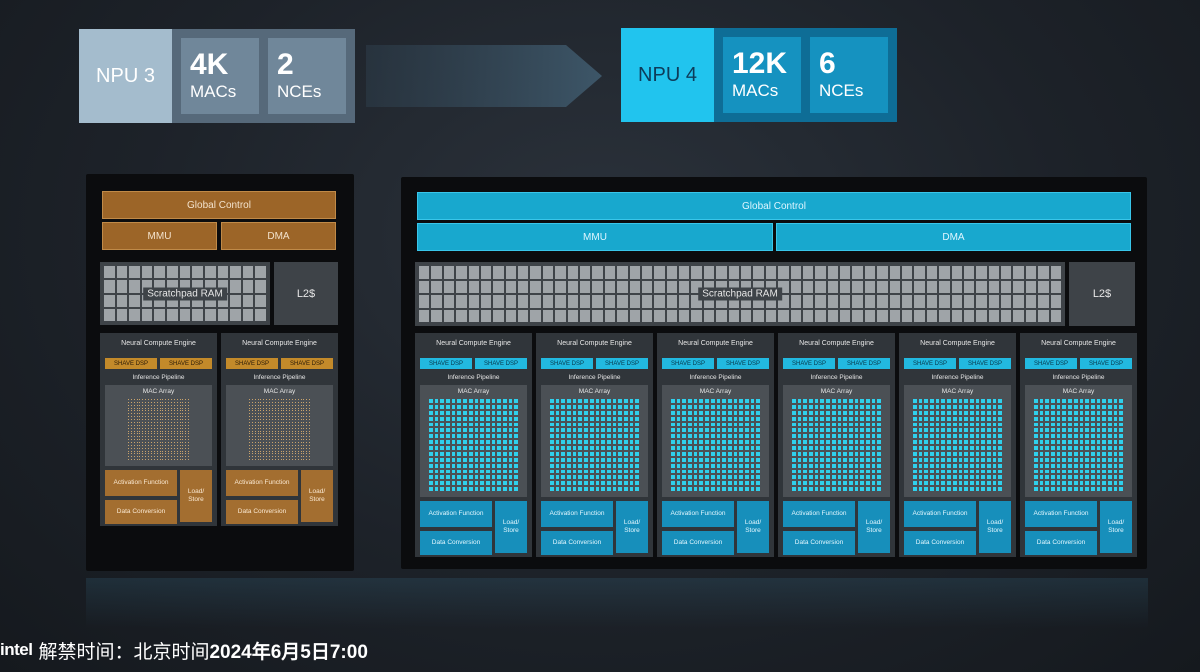 The image size is (1200, 672). I want to click on npu3-label: NPU 3, so click(125, 76).